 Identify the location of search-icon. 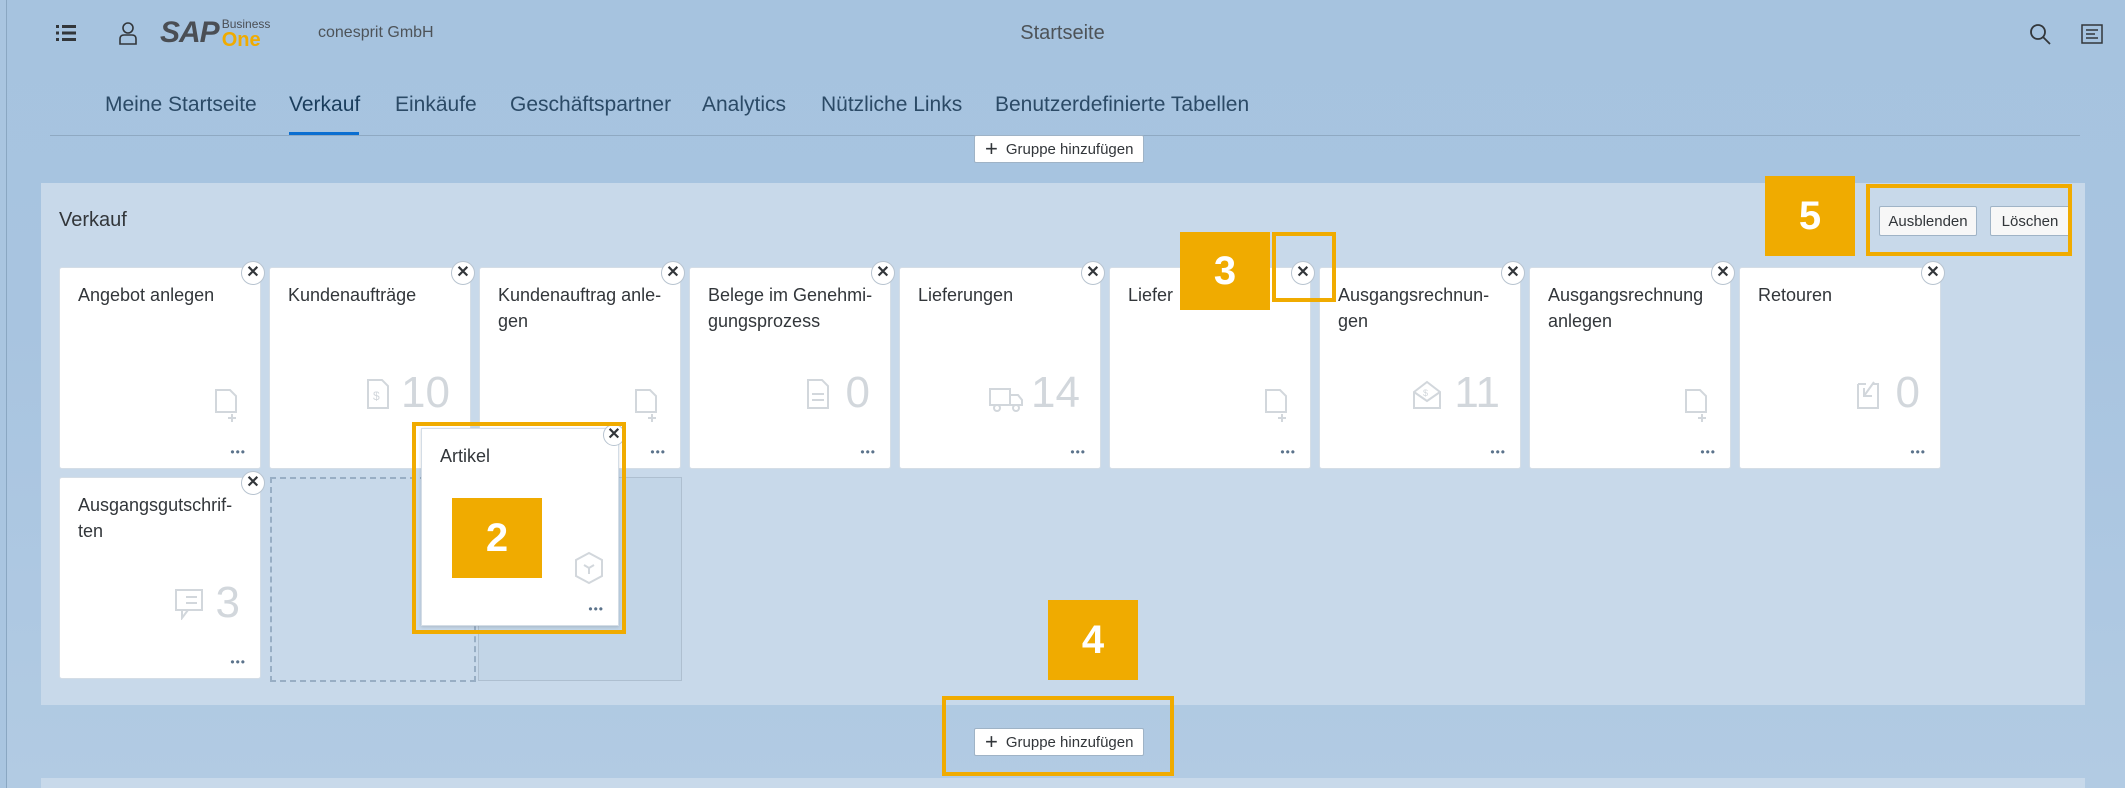
(2040, 34).